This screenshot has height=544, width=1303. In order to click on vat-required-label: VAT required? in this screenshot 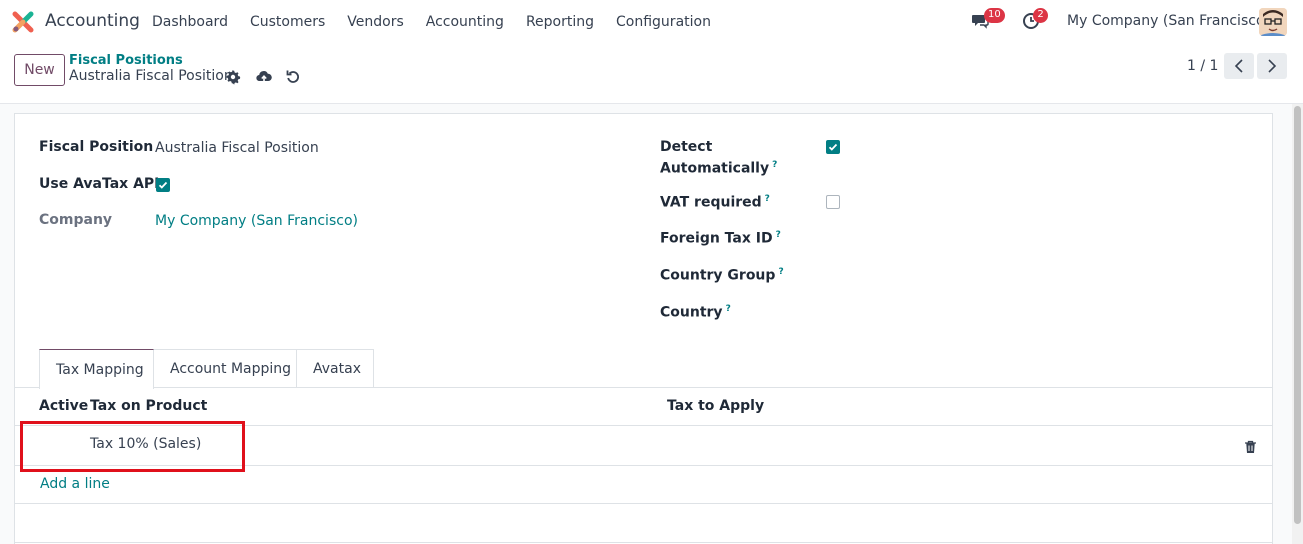, I will do `click(715, 202)`.